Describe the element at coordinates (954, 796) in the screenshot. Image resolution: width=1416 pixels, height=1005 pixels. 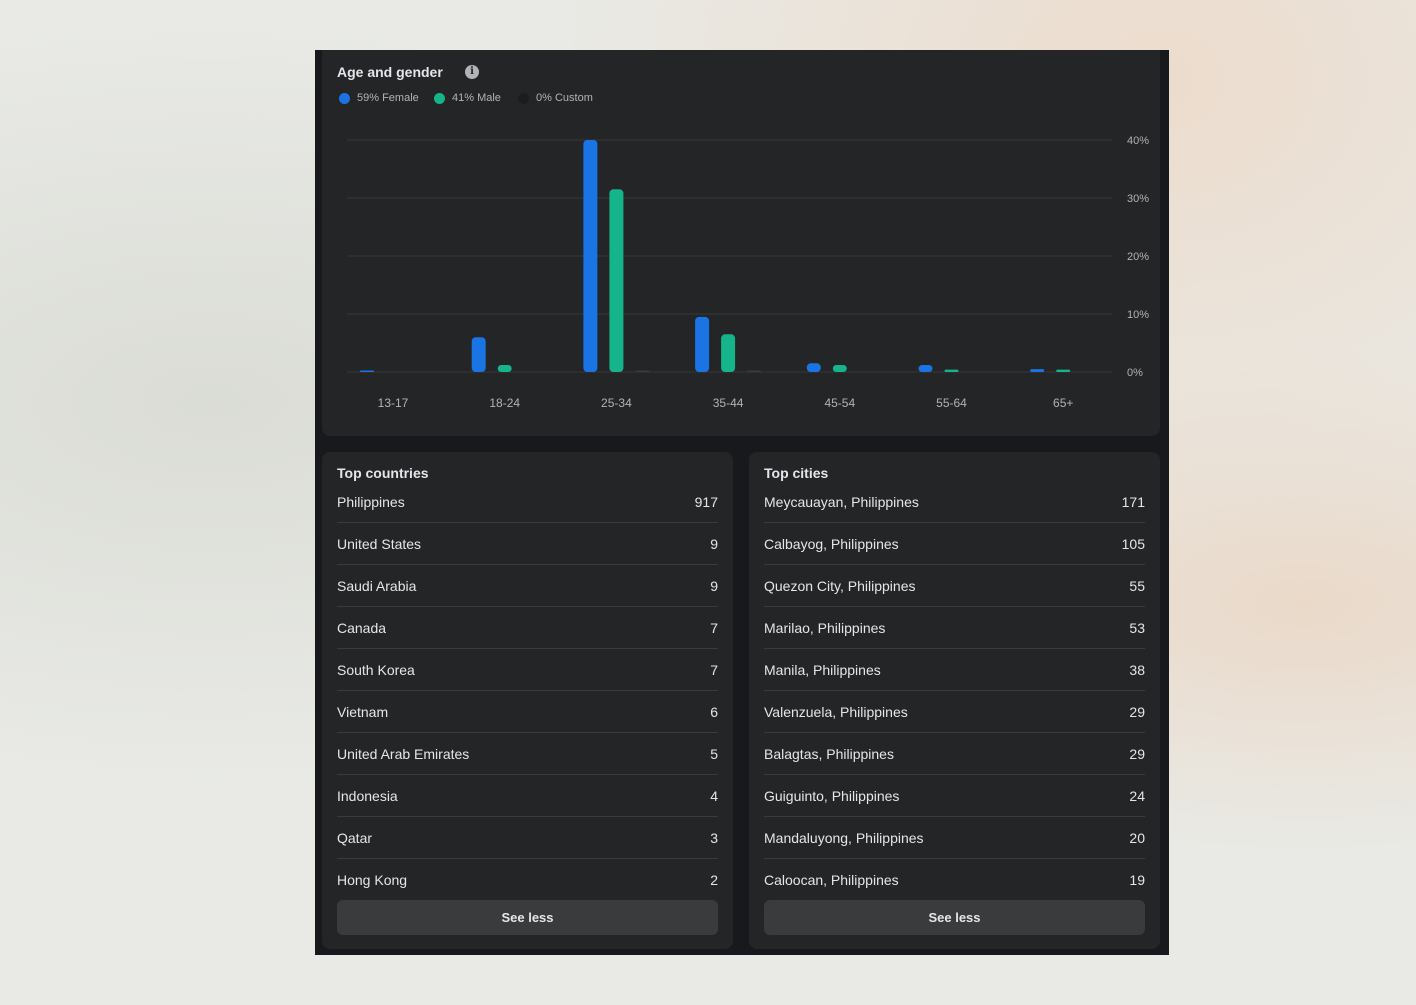
I see `list-item: Guiguinto, Philippines 24` at that location.